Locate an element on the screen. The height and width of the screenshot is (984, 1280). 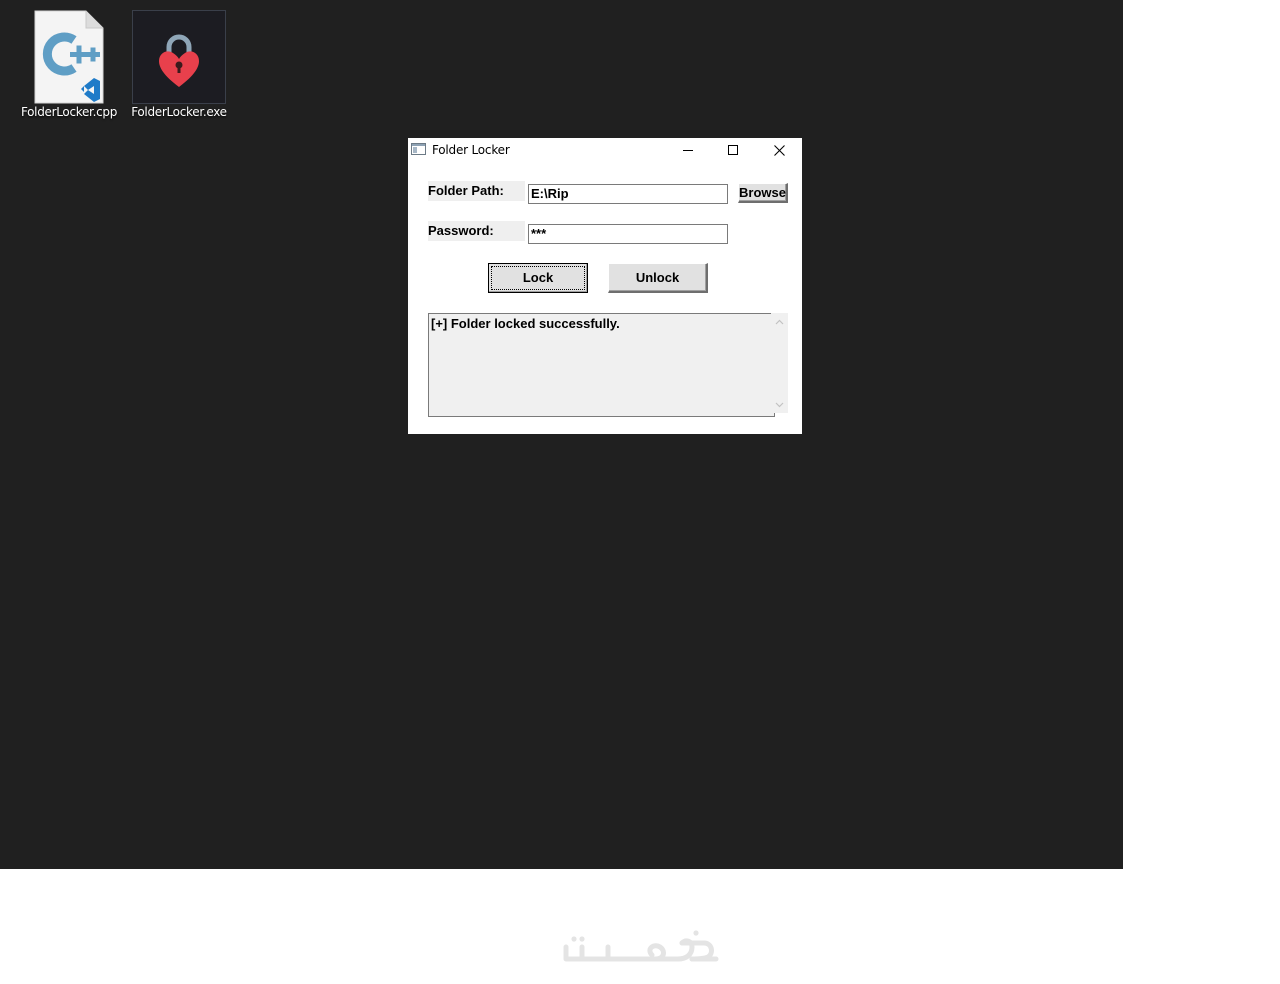
app-icon is located at coordinates (418, 149).